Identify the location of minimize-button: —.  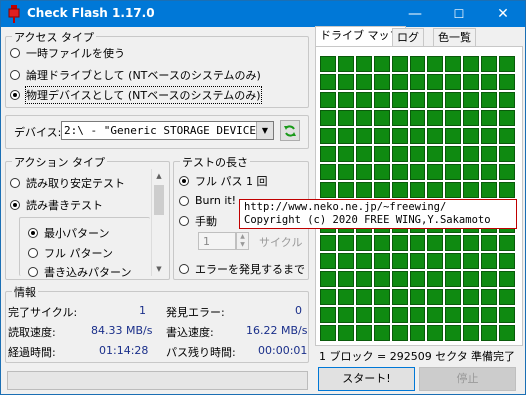
(415, 14).